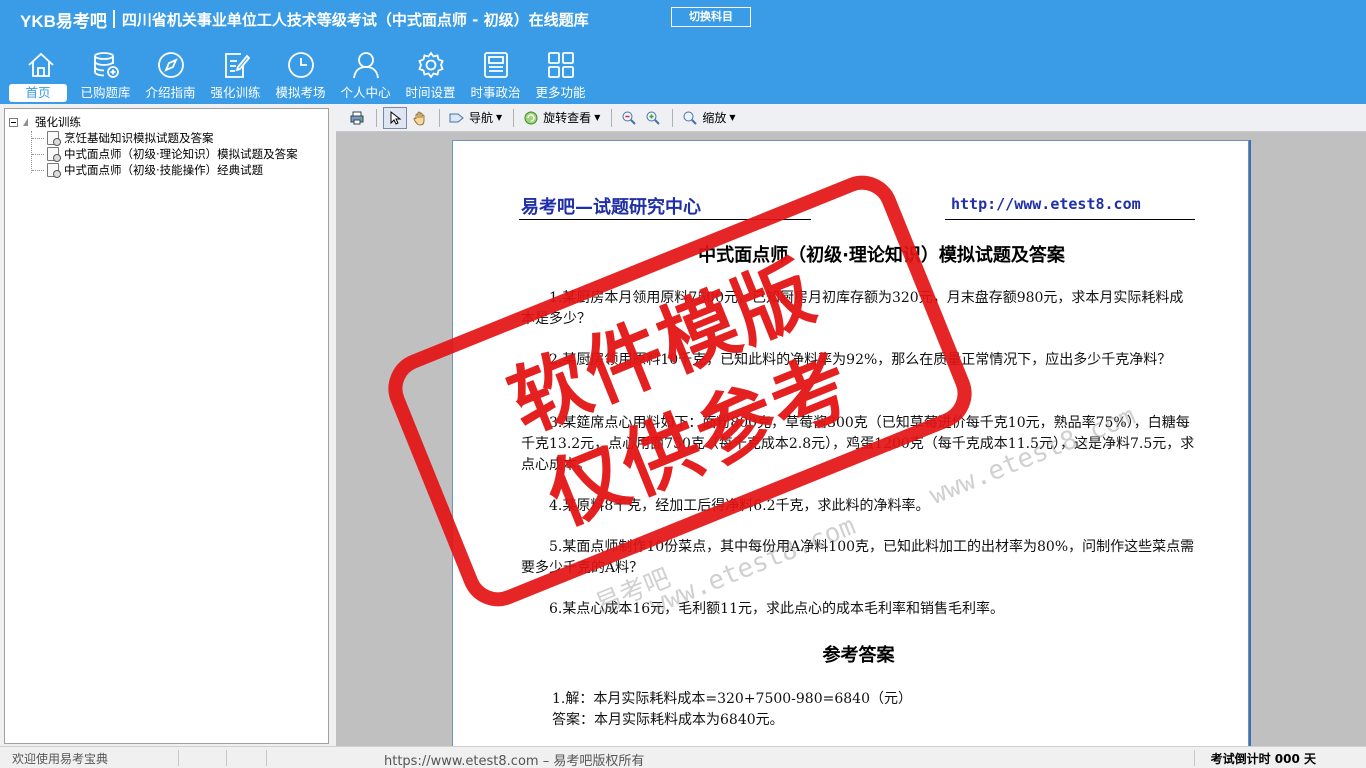 This screenshot has height=768, width=1366. Describe the element at coordinates (41, 64) in the screenshot. I see `home-icon` at that location.